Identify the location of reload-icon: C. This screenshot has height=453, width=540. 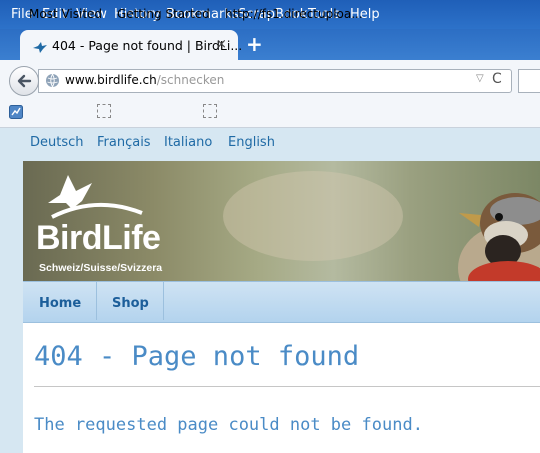
(497, 79).